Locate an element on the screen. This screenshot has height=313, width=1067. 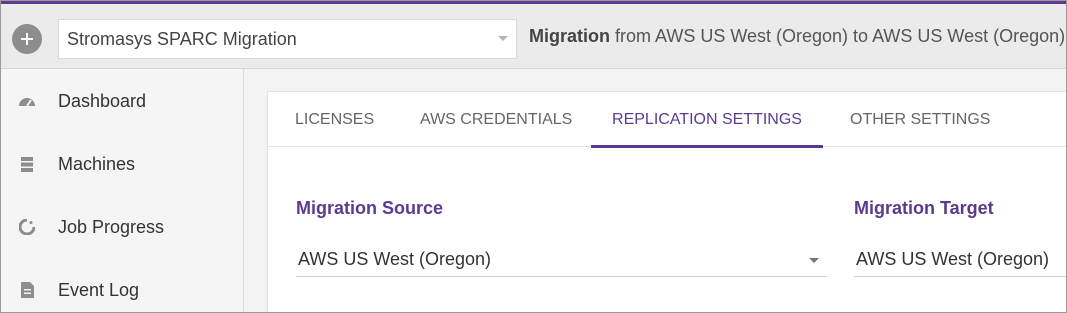
tab-label: LICENSES is located at coordinates (335, 119).